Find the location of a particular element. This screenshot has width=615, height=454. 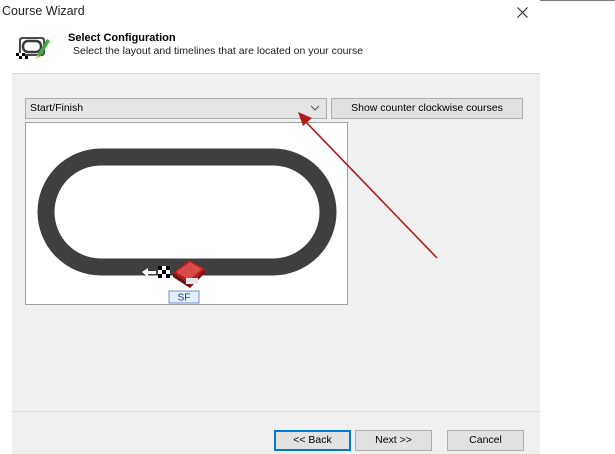

show-ccw-courses-button: Show counter clockwise courses is located at coordinates (427, 108).